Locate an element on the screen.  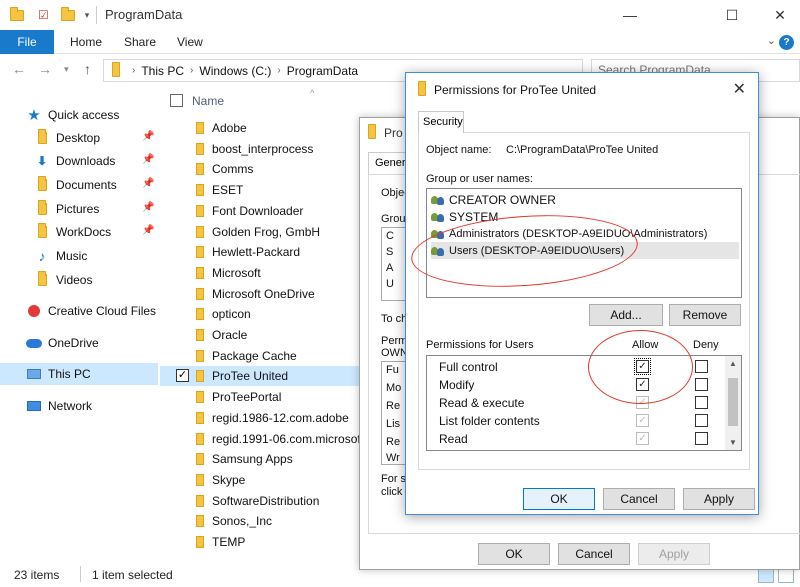
file-name: opticon is located at coordinates (231, 314).